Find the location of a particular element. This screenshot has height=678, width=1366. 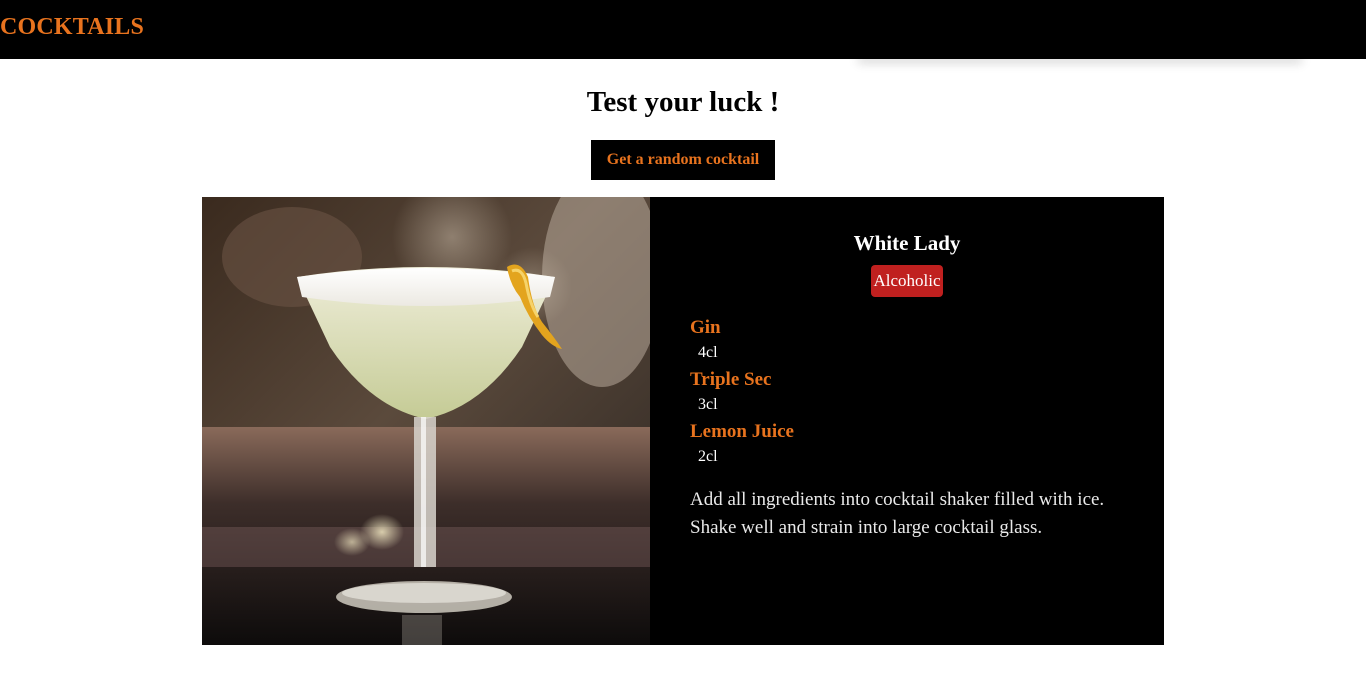

ingredient-item: Triple Sec 3cl is located at coordinates (742, 394).